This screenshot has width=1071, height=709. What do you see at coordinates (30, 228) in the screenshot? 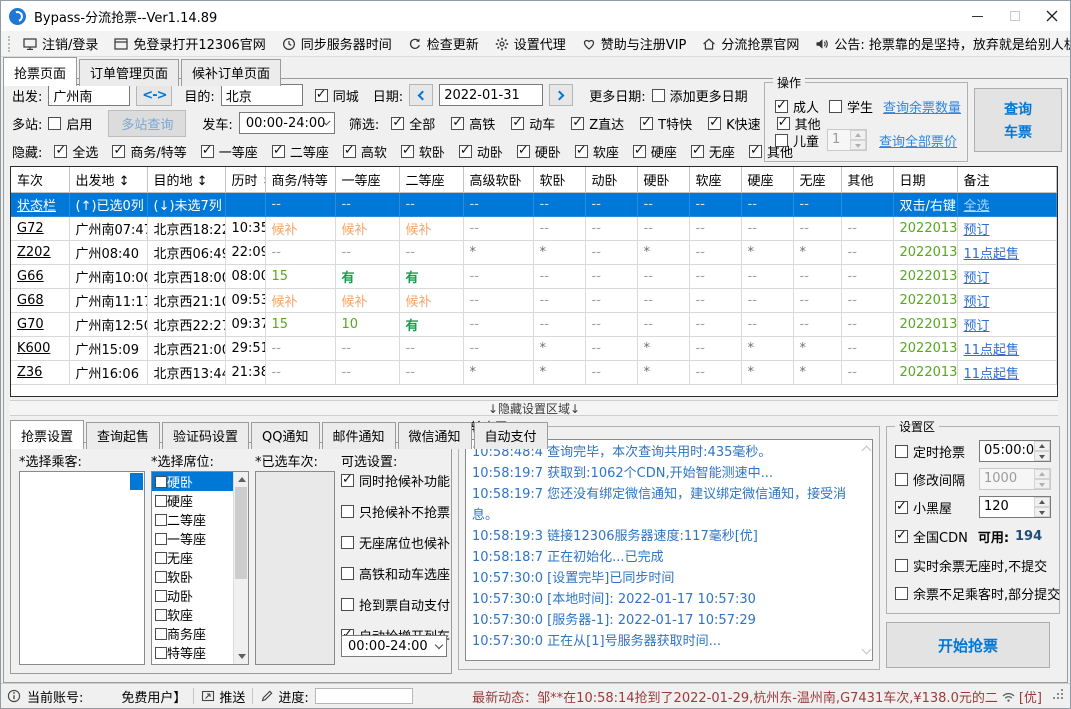
I see `train-number-link: G72` at bounding box center [30, 228].